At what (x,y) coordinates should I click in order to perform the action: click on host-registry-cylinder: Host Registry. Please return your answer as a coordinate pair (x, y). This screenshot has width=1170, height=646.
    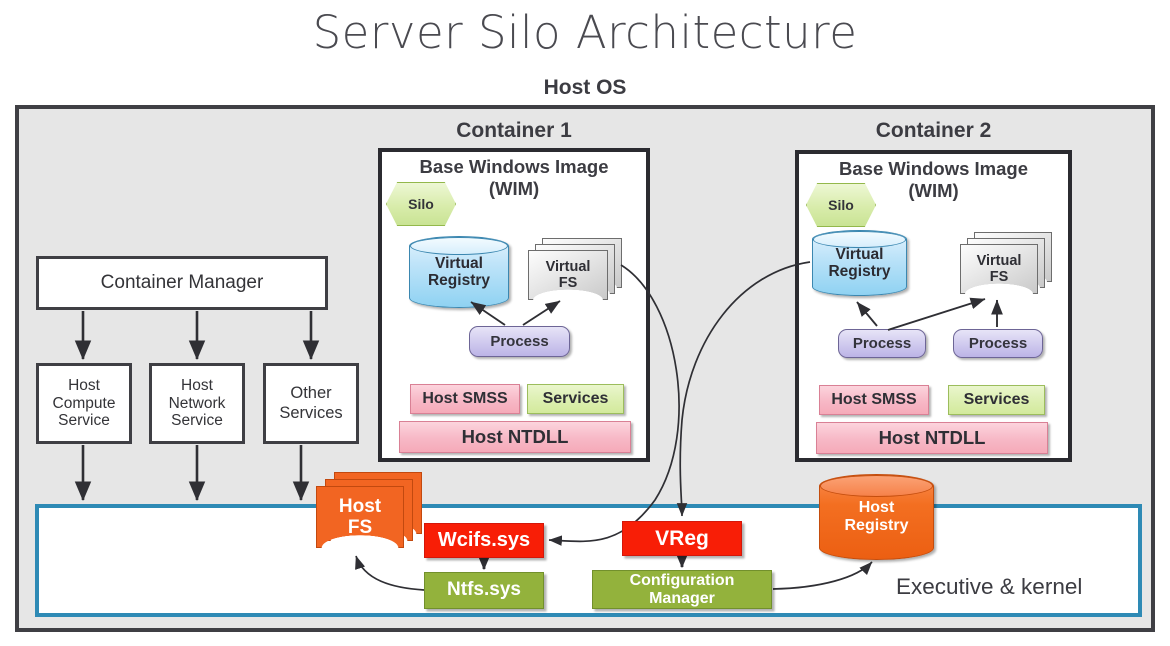
    Looking at the image, I should click on (876, 517).